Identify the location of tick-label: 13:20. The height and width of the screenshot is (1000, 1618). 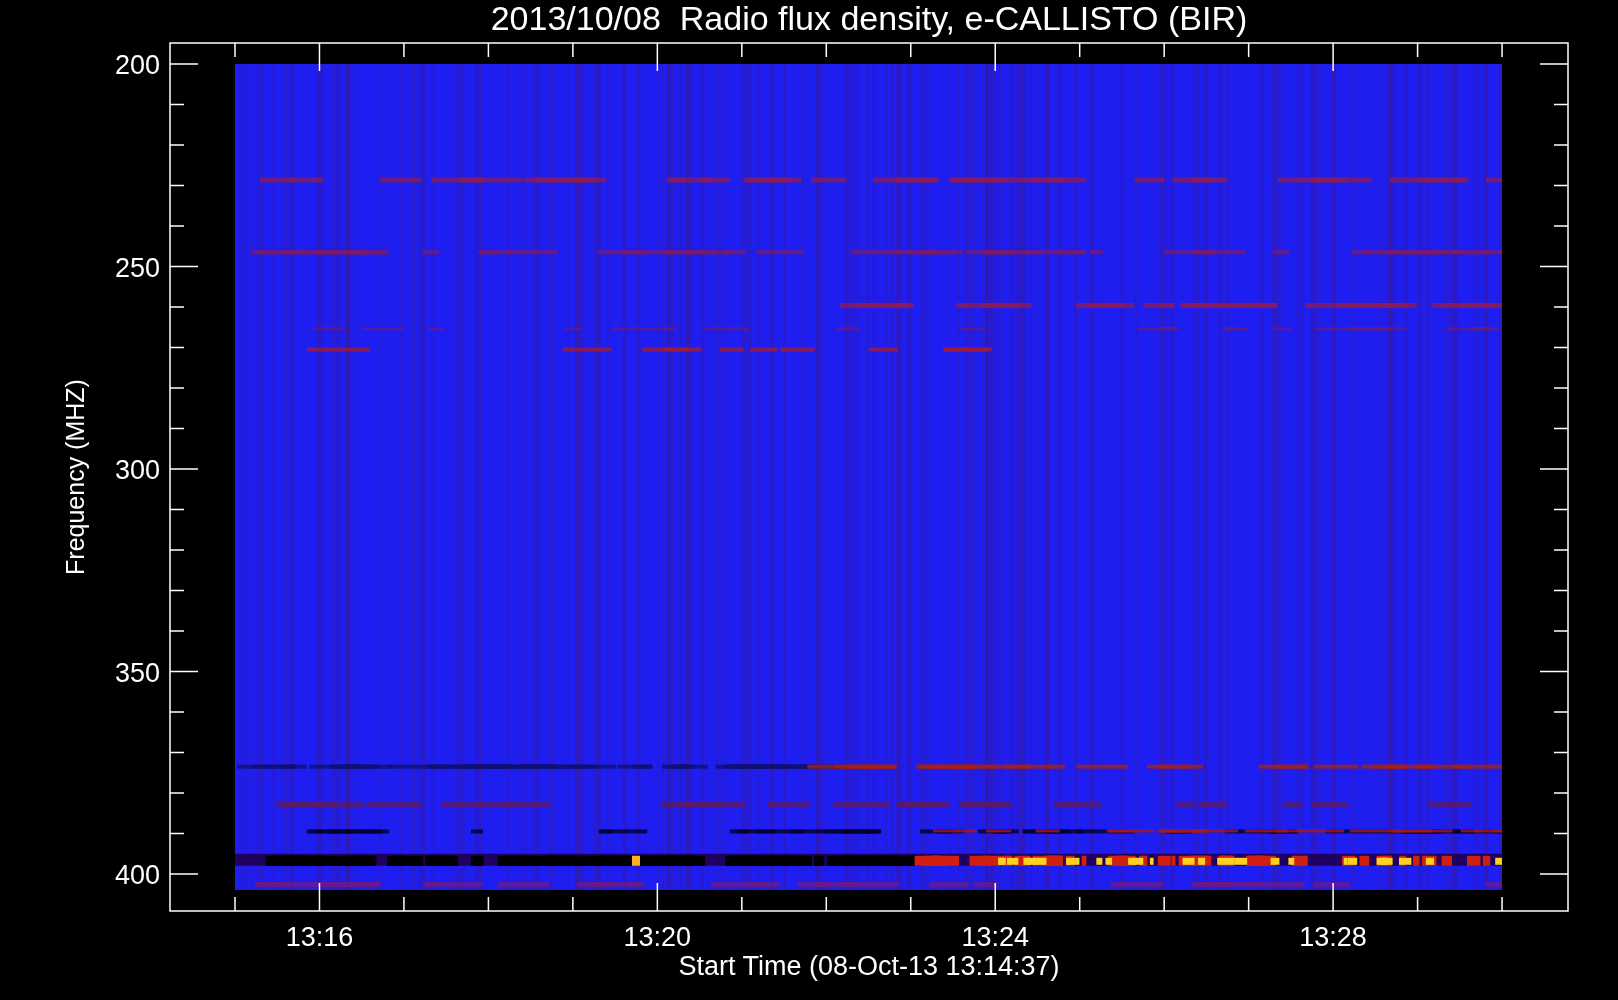
(657, 937).